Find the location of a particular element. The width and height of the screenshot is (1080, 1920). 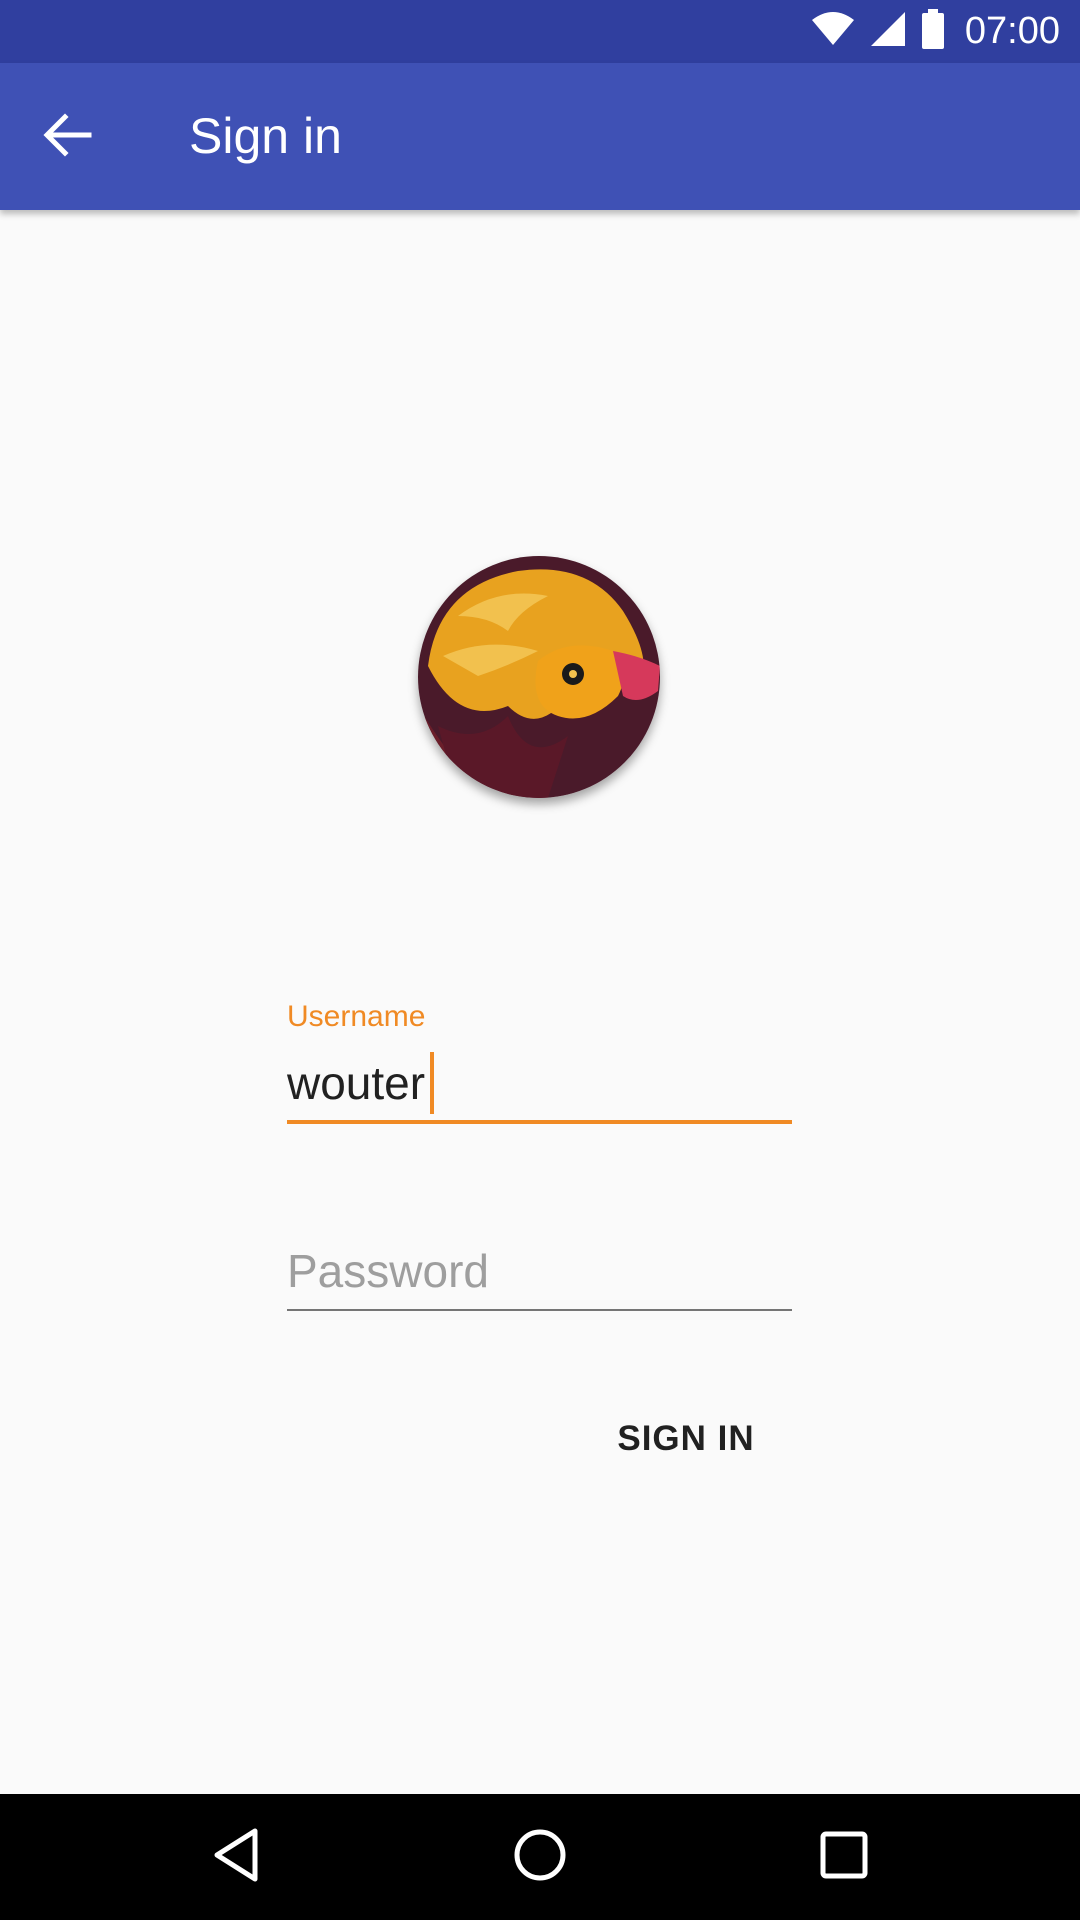

nav-back-button is located at coordinates (236, 1857).